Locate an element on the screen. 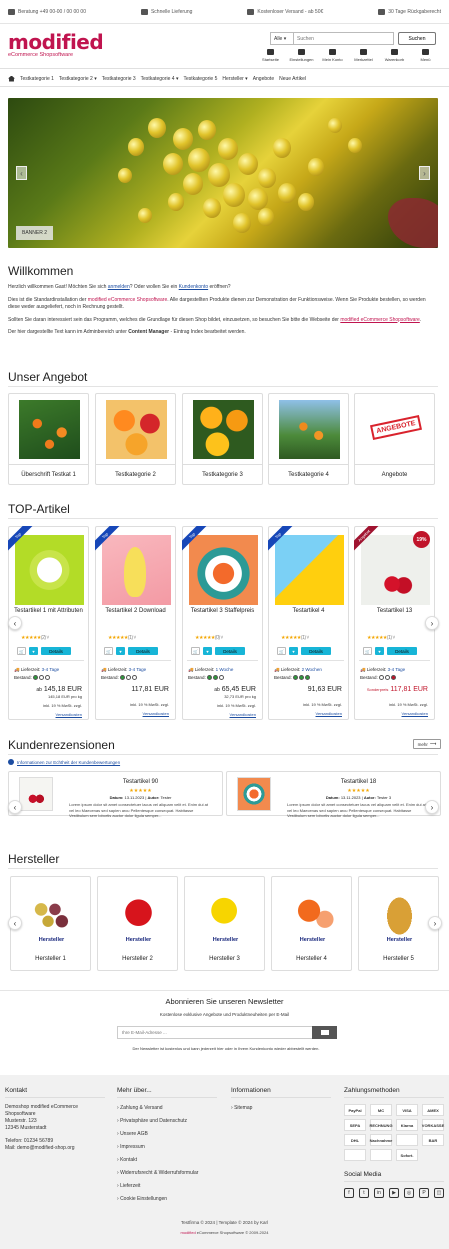  manufacturers-next-button: › is located at coordinates (435, 923).